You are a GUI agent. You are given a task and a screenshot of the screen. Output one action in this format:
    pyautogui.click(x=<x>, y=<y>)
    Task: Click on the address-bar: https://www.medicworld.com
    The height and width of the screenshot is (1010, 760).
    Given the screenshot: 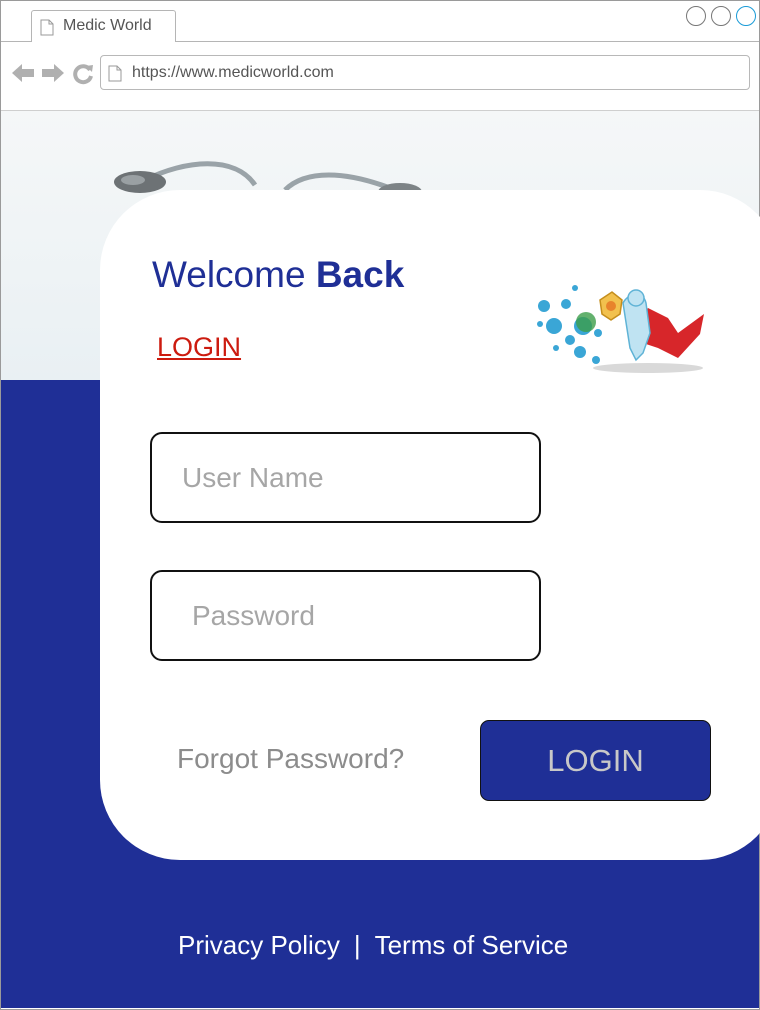 What is the action you would take?
    pyautogui.click(x=425, y=72)
    